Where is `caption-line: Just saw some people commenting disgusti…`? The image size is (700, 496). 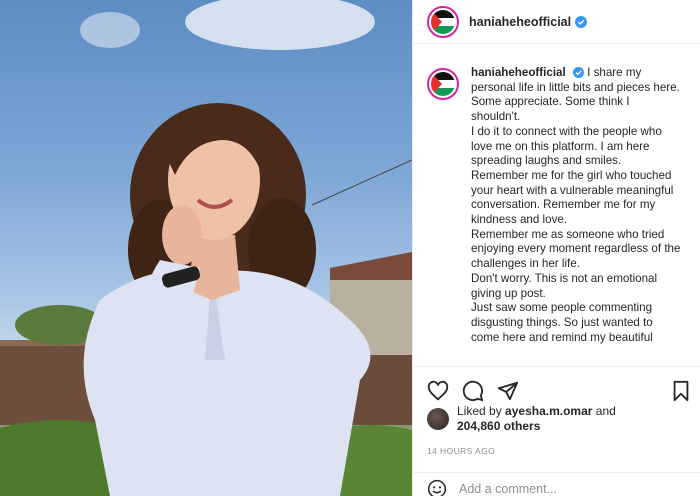 caption-line: Just saw some people commenting disgusti… is located at coordinates (562, 322).